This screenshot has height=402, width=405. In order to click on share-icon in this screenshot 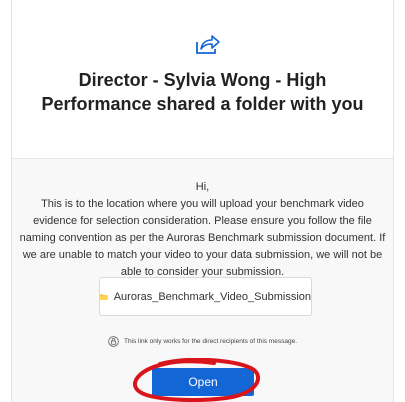, I will do `click(208, 44)`.